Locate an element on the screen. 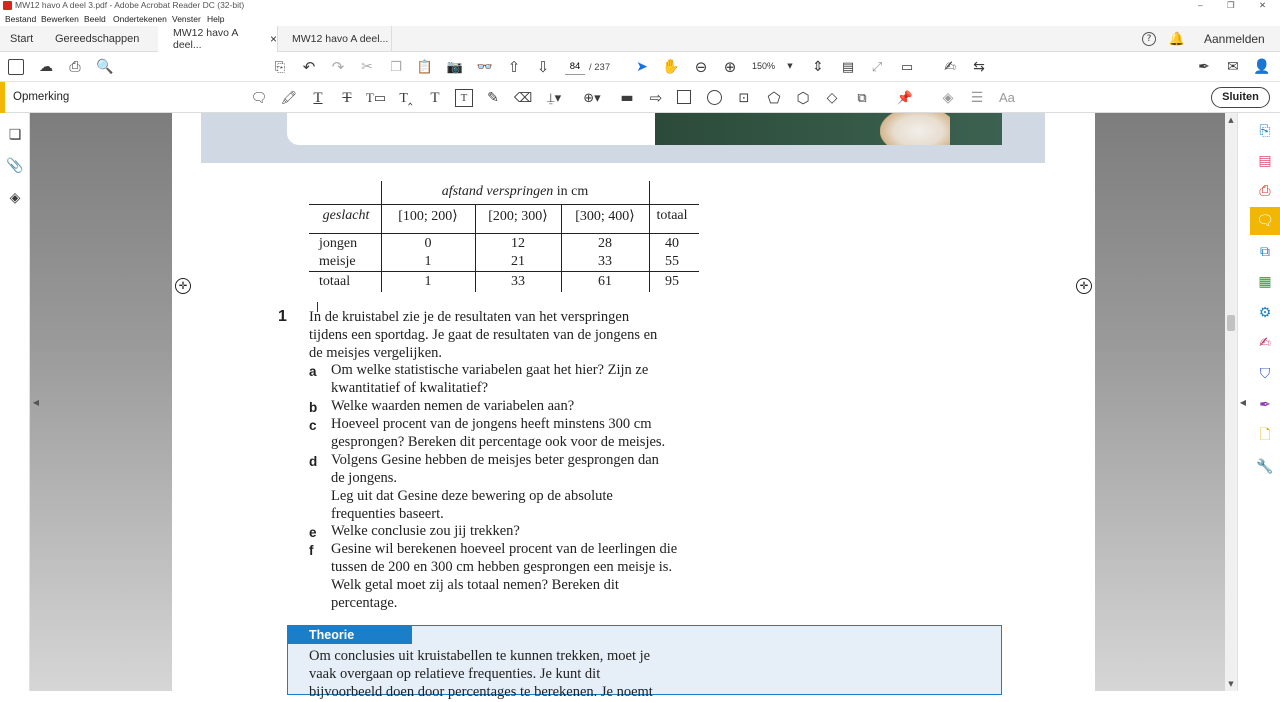 This screenshot has width=1280, height=702. copy-icon: ❐ is located at coordinates (396, 67).